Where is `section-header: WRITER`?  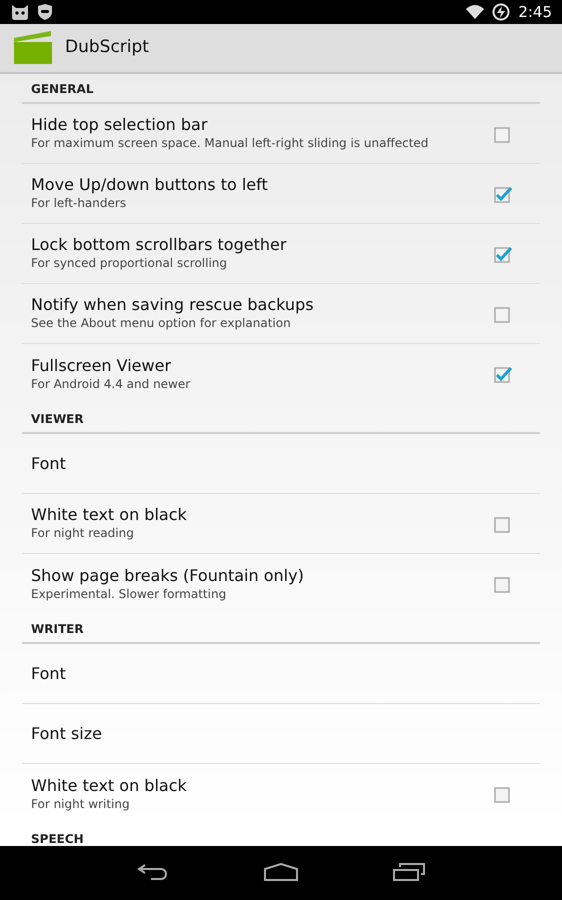 section-header: WRITER is located at coordinates (281, 629).